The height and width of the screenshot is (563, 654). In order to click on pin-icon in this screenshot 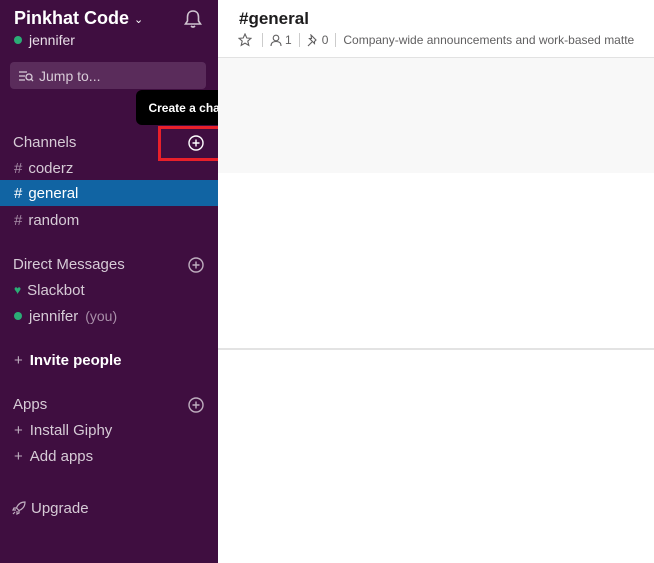, I will do `click(313, 40)`.